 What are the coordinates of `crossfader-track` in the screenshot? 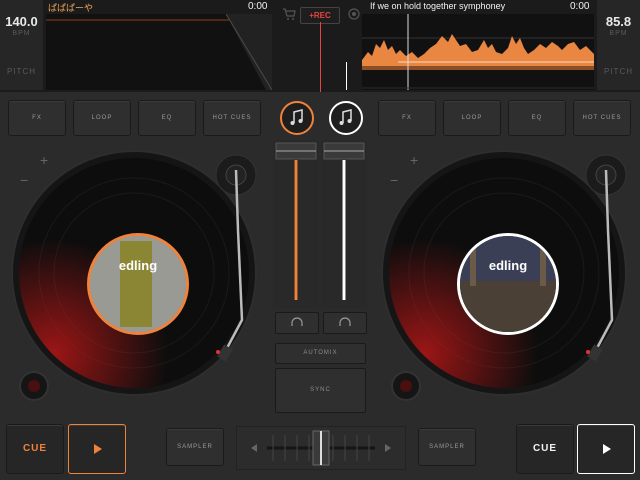 It's located at (321, 448).